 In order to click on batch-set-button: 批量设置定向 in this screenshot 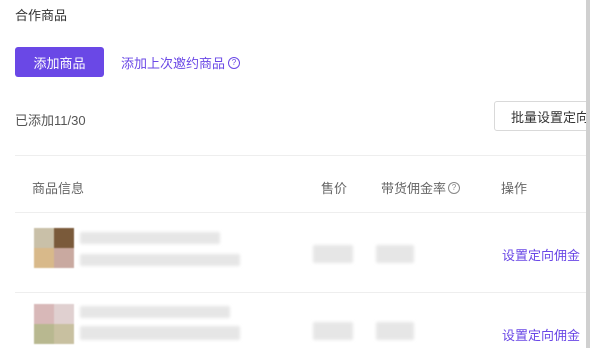, I will do `click(542, 116)`.